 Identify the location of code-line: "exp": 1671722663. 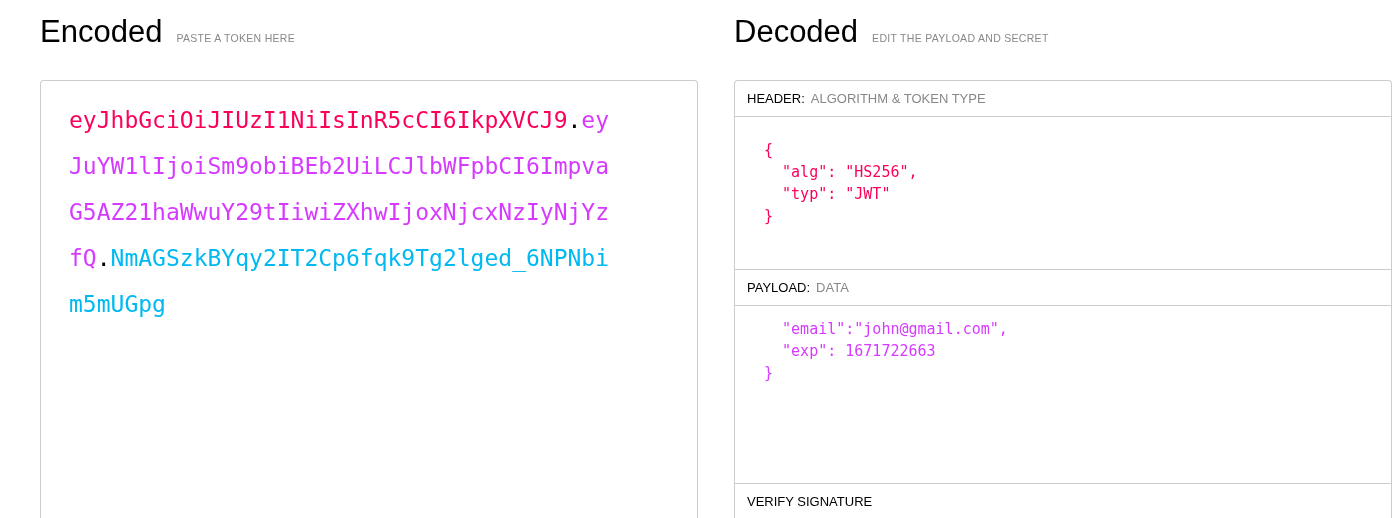
(859, 351).